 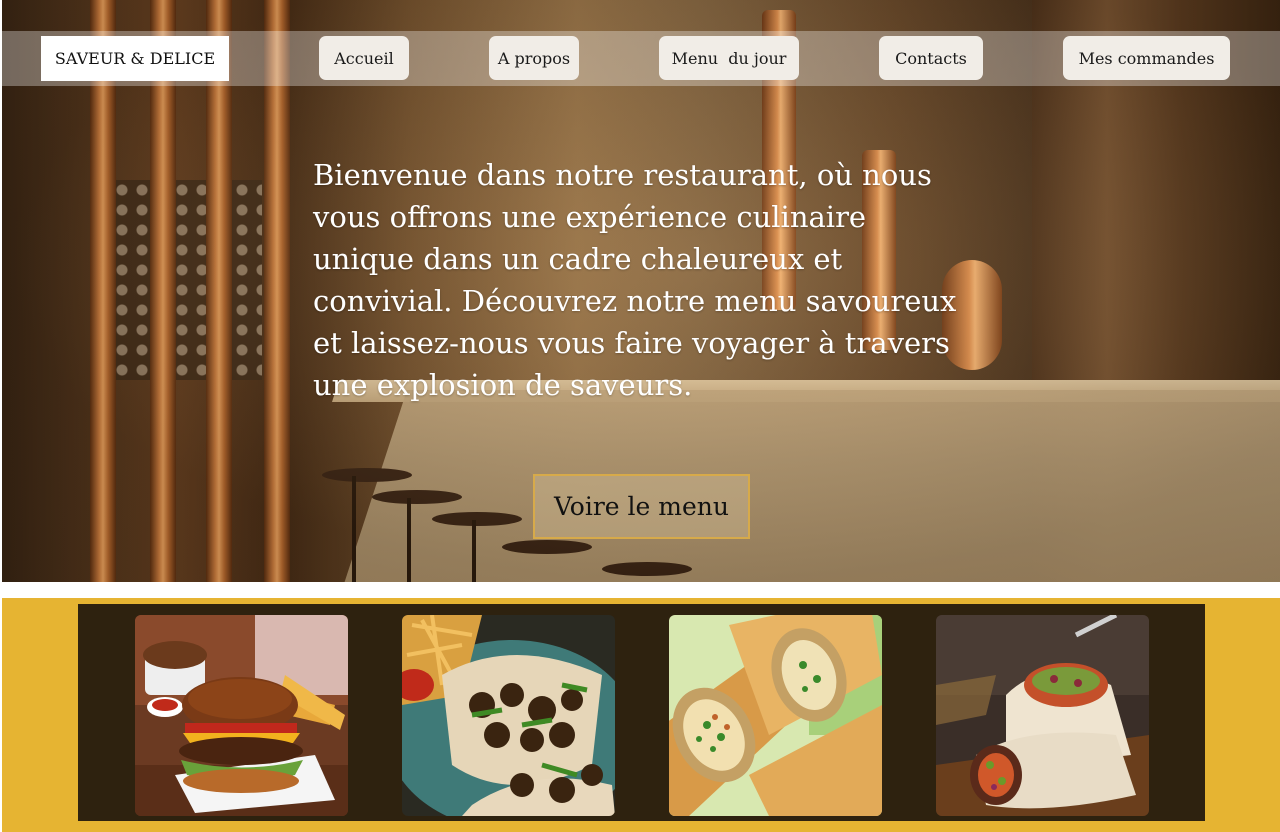 What do you see at coordinates (135, 58) in the screenshot?
I see `site-logo: SAVEUR & DELICE` at bounding box center [135, 58].